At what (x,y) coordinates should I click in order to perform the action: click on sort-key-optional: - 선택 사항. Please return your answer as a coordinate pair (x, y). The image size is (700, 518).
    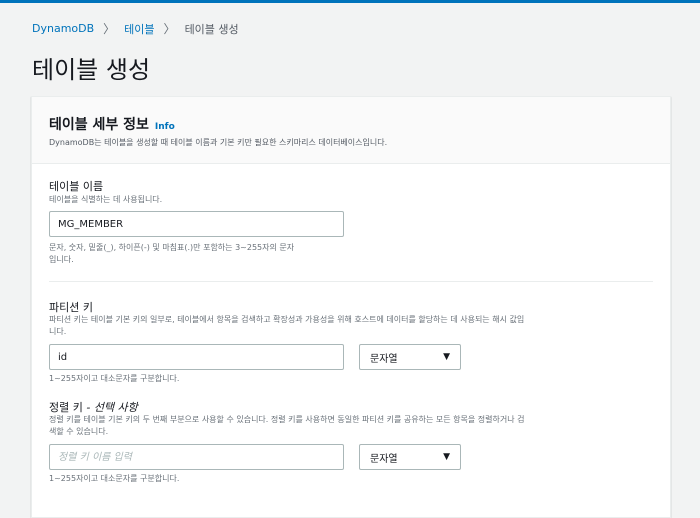
    Looking at the image, I should click on (112, 407).